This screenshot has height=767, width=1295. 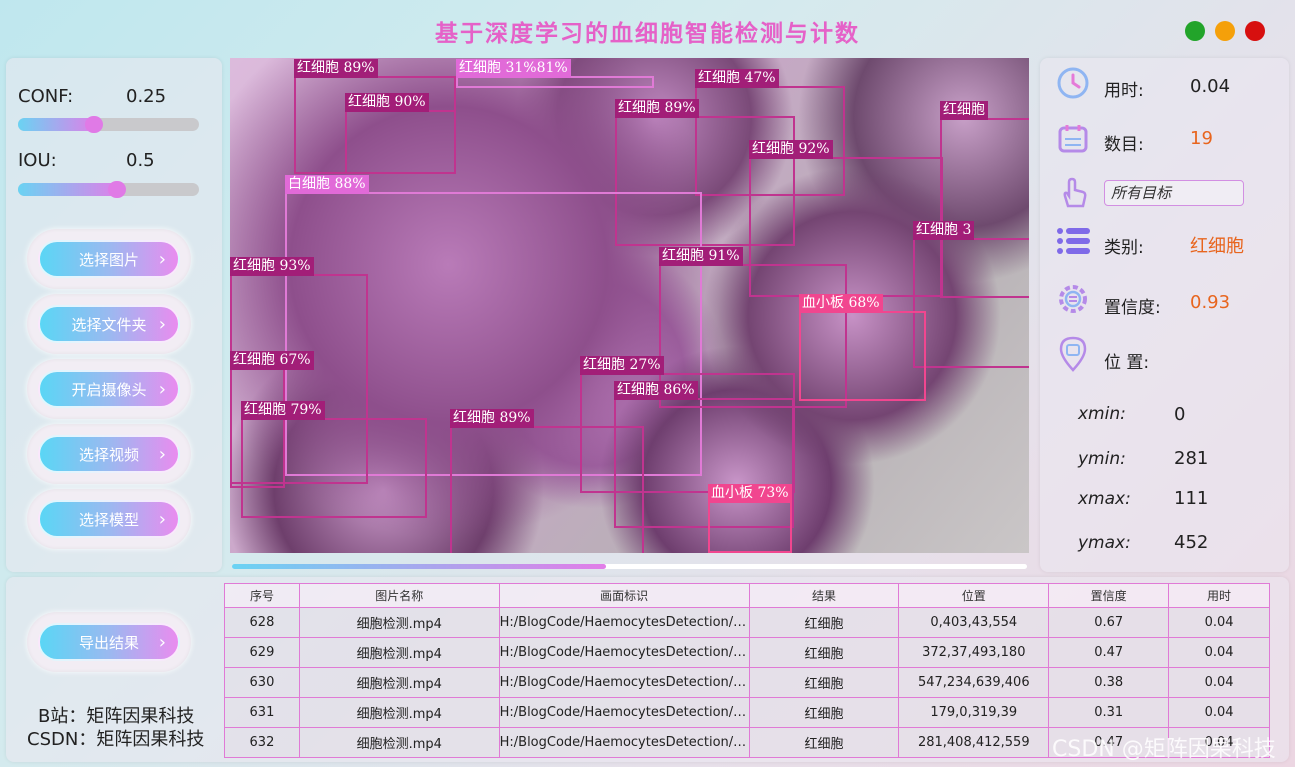 I want to click on watermark: CSDN @矩阵因果科技, so click(x=1164, y=749).